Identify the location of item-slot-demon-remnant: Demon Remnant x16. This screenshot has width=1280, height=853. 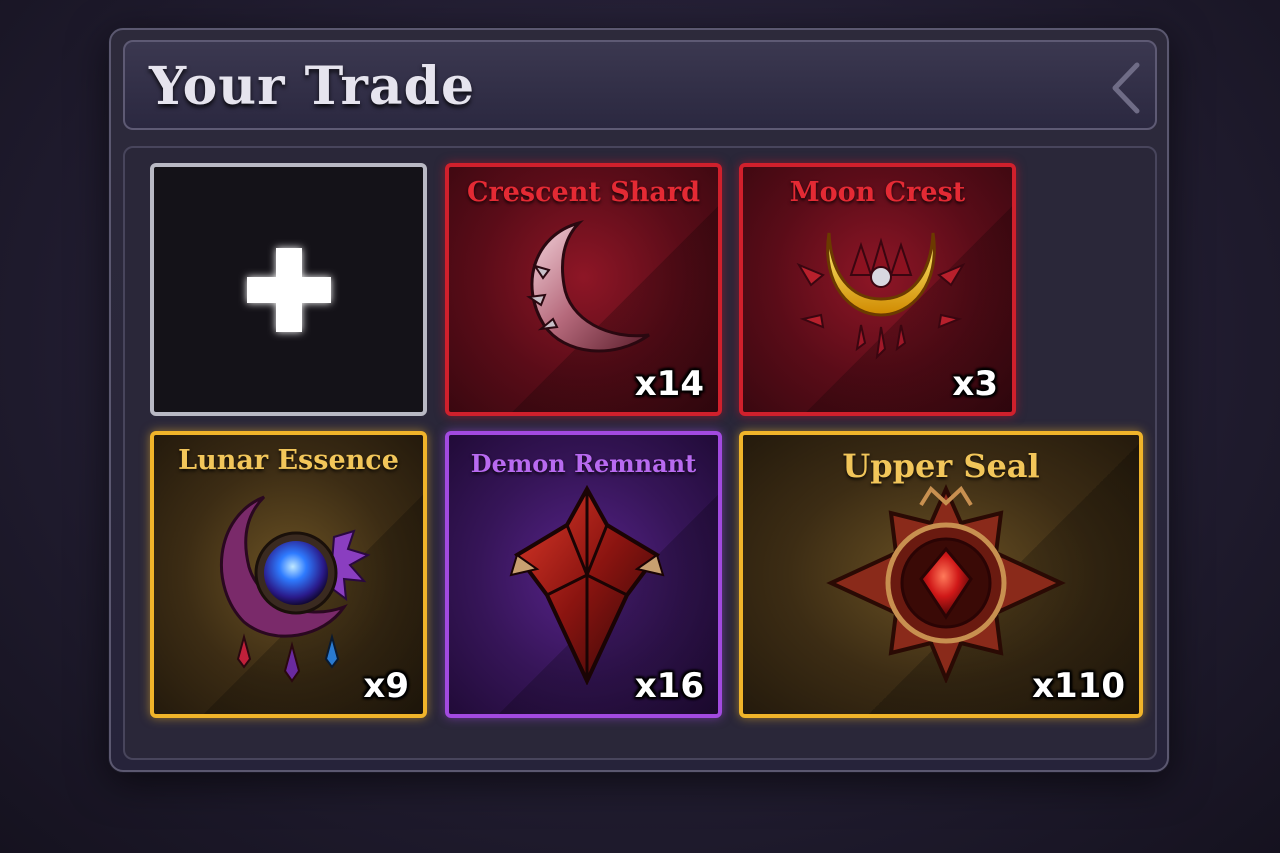
(583, 574).